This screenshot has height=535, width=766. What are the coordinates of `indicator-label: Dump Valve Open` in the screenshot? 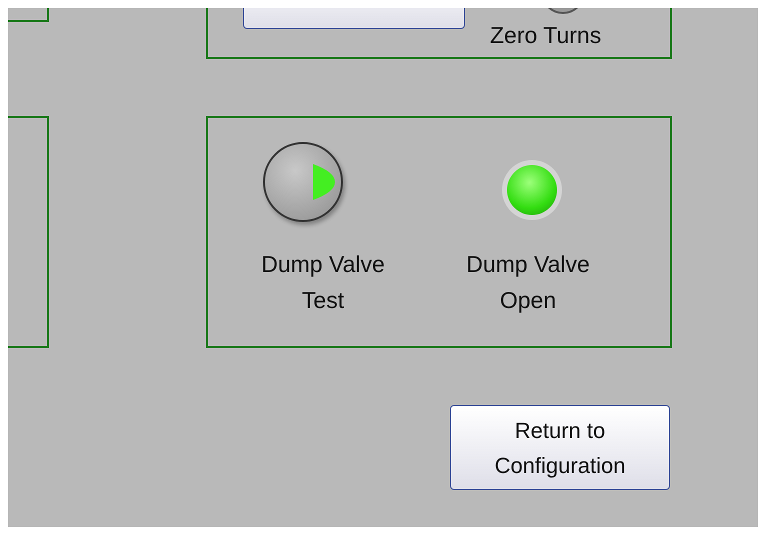 It's located at (528, 282).